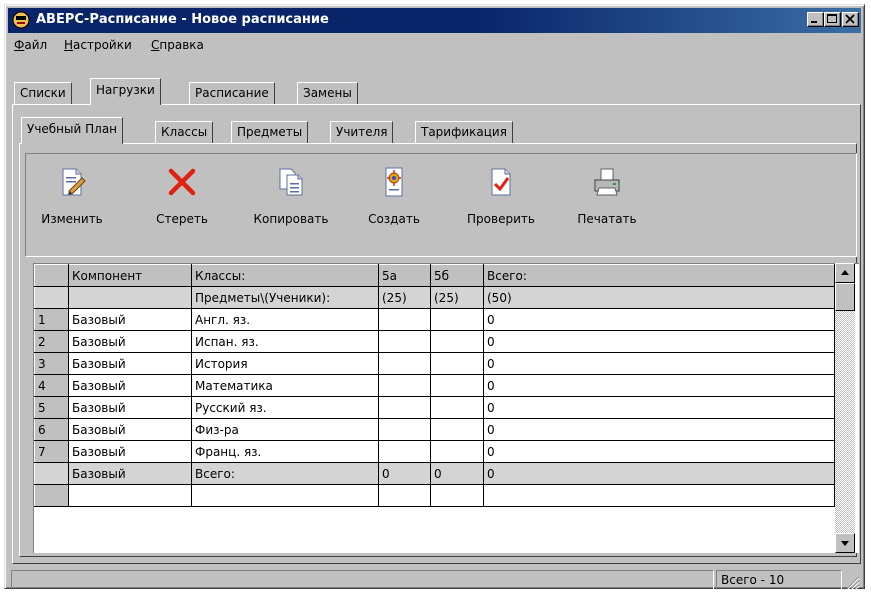 The height and width of the screenshot is (594, 871). I want to click on scroll-down-button, so click(845, 543).